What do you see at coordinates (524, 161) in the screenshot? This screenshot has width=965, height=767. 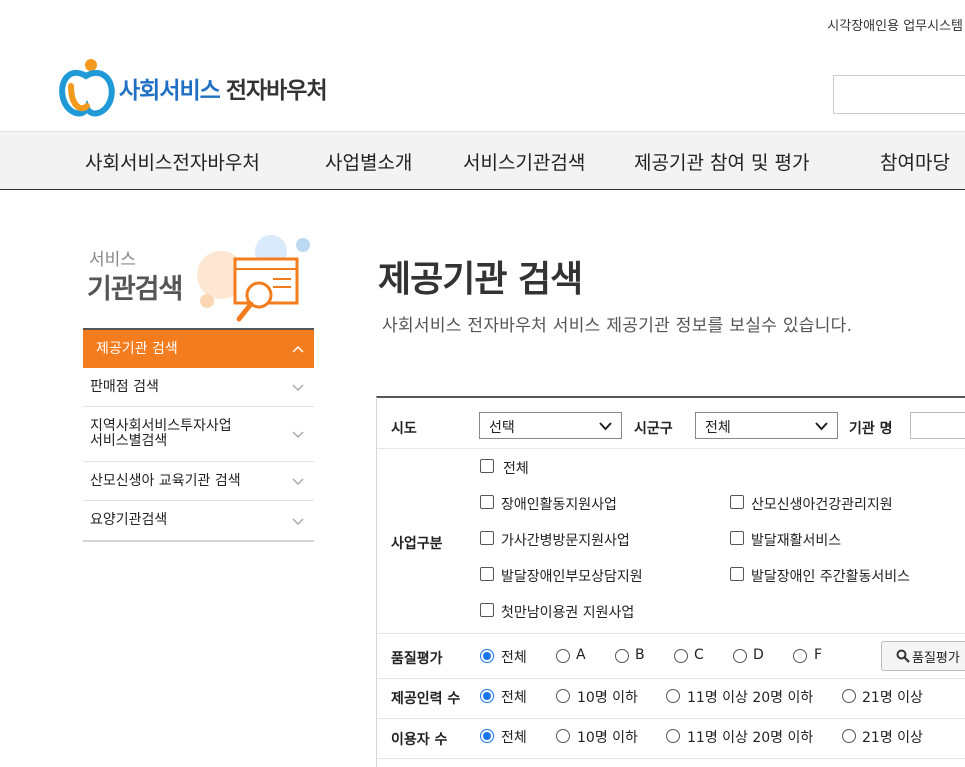 I see `gnb-item-org-search: 서비스기관검색` at bounding box center [524, 161].